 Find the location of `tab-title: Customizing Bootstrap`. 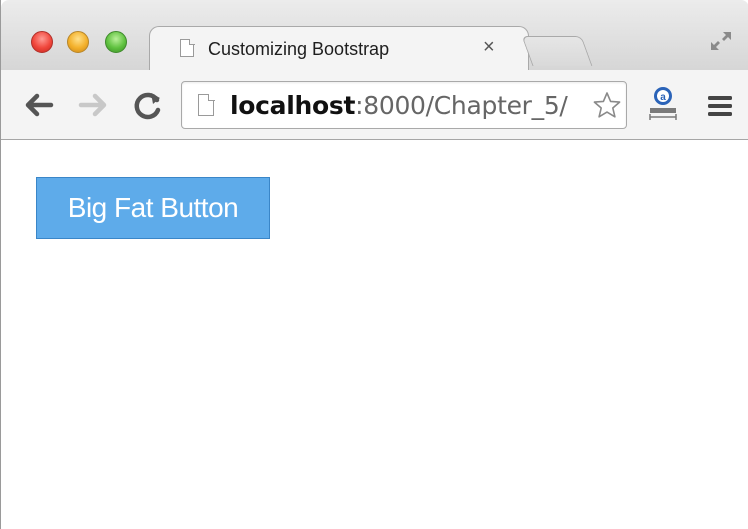

tab-title: Customizing Bootstrap is located at coordinates (299, 49).